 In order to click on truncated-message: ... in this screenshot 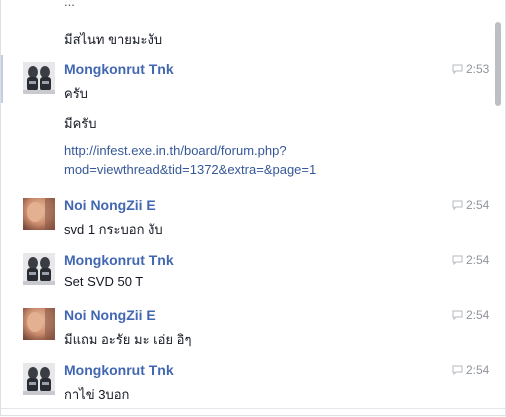, I will do `click(69, 4)`.